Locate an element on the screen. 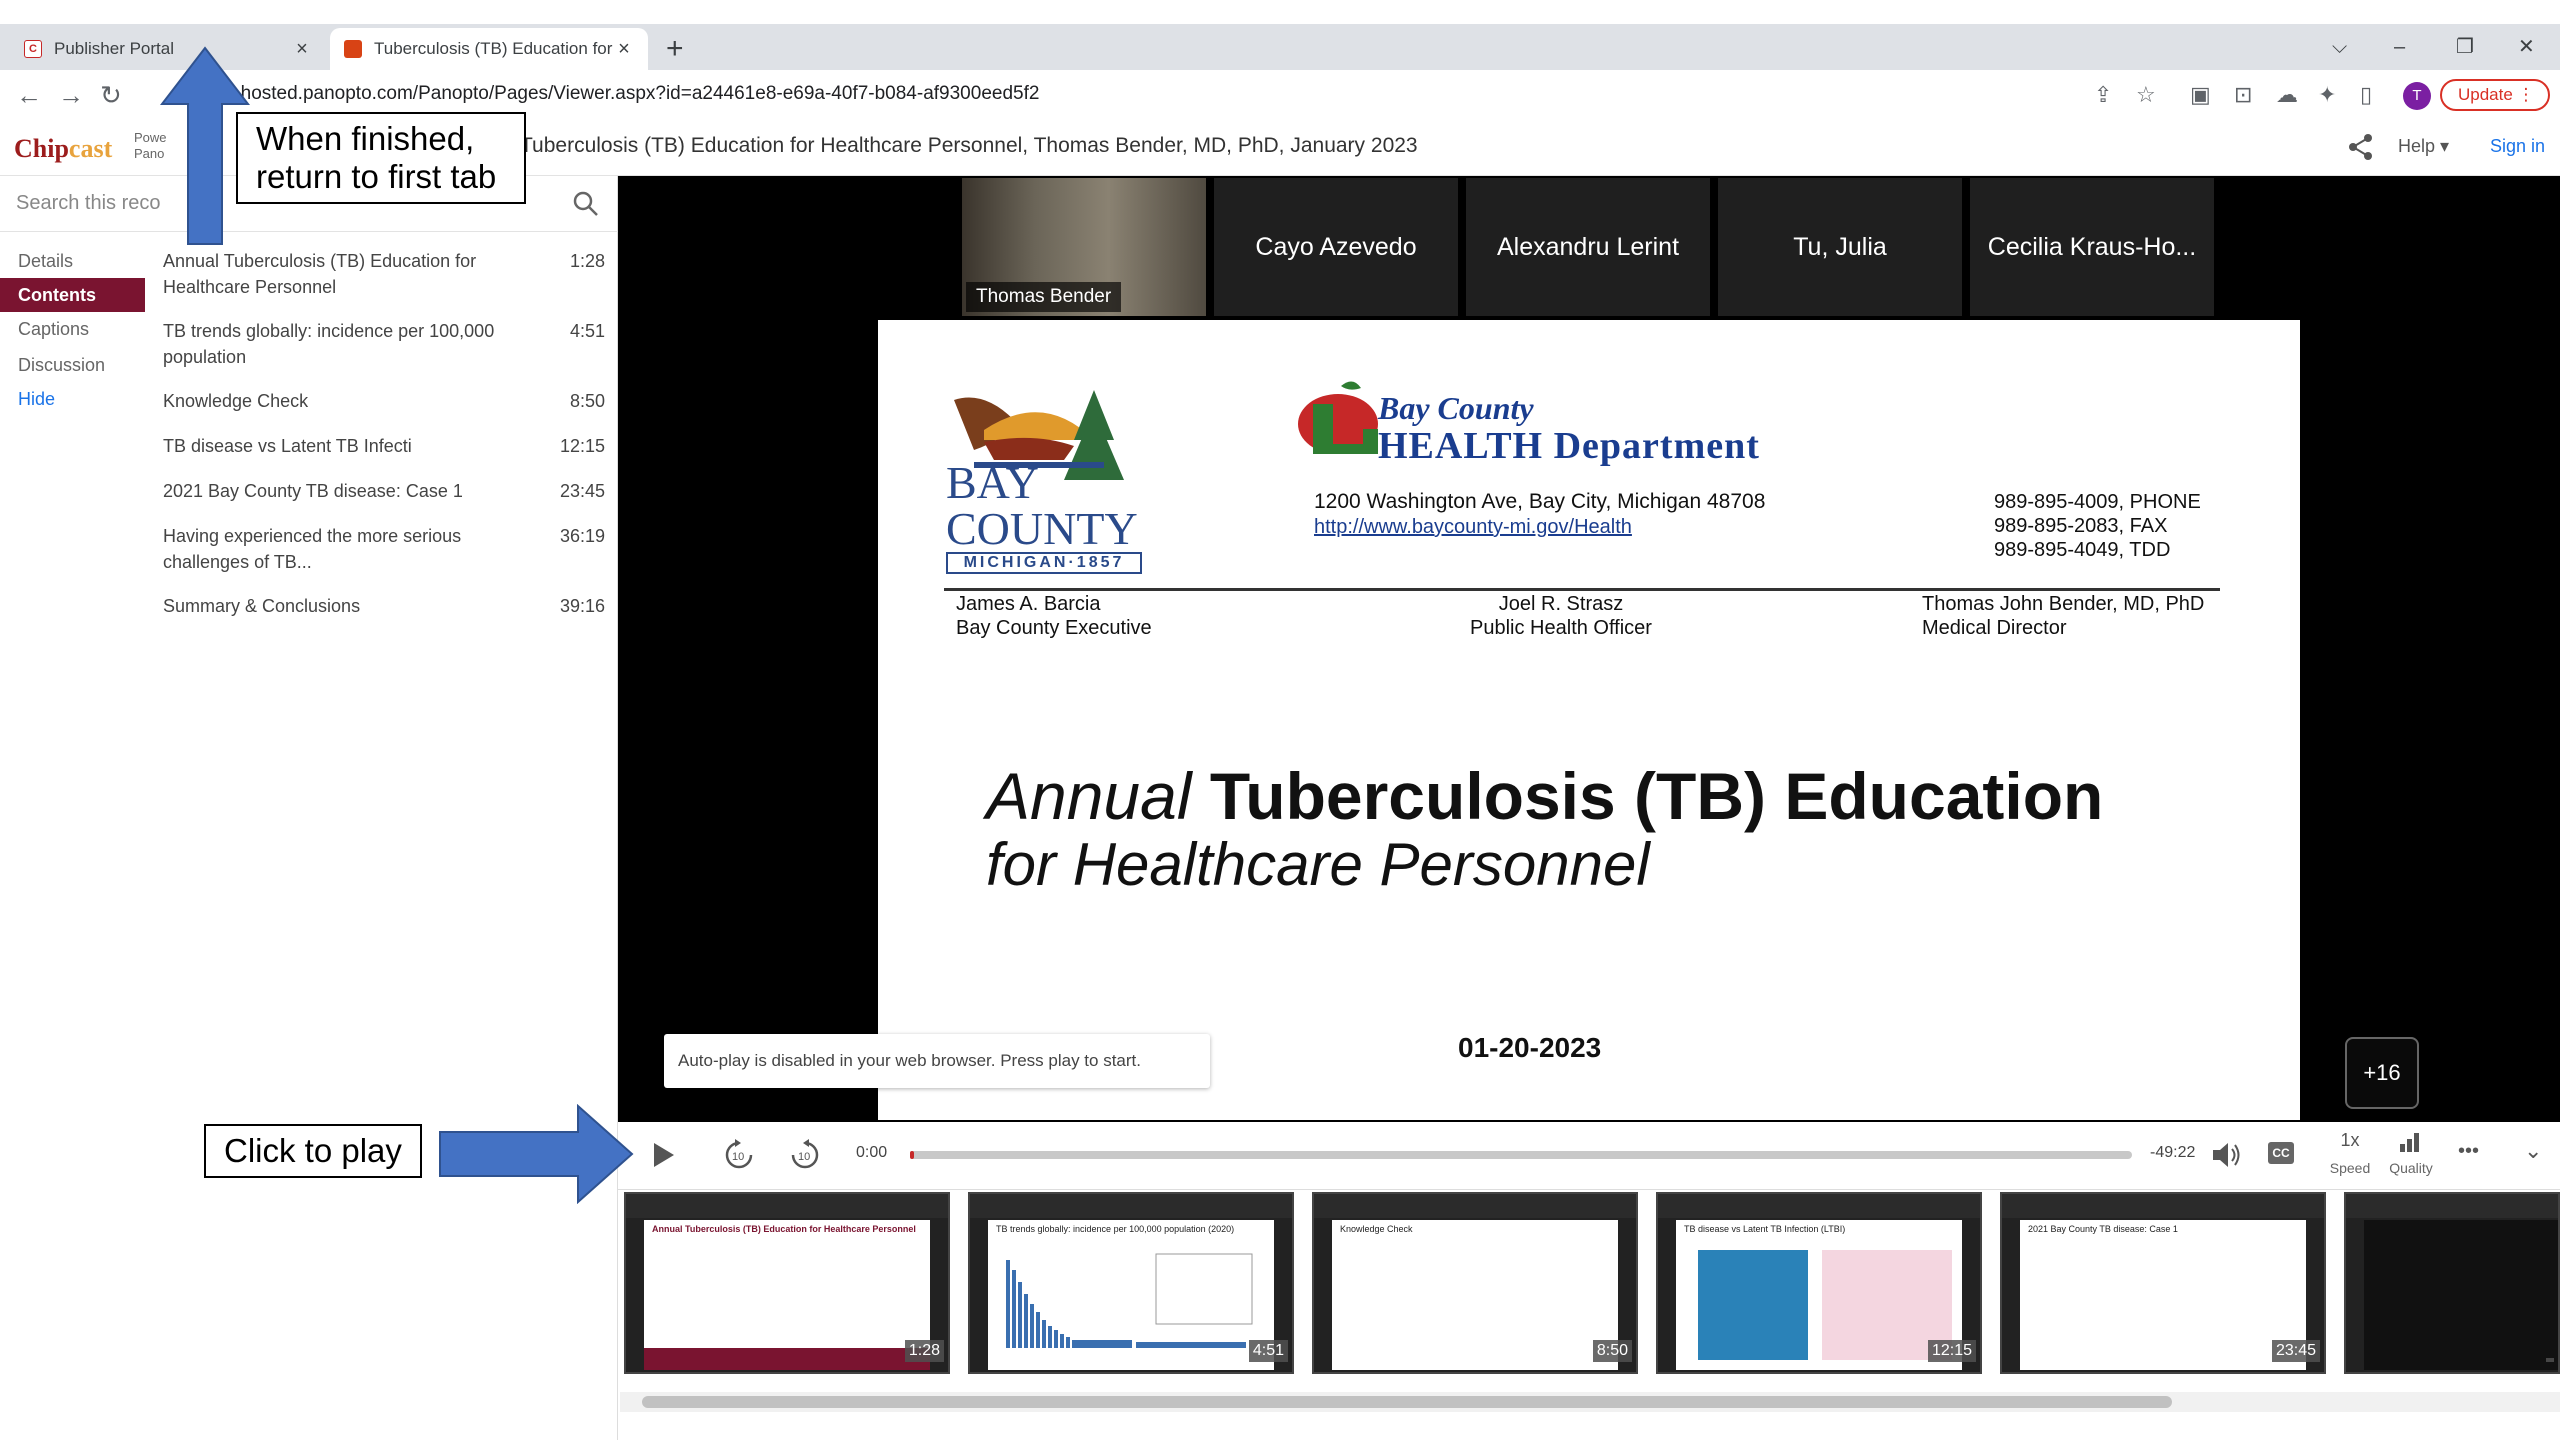 The width and height of the screenshot is (2560, 1440). thumbnail-time: 12:15 is located at coordinates (1951, 1351).